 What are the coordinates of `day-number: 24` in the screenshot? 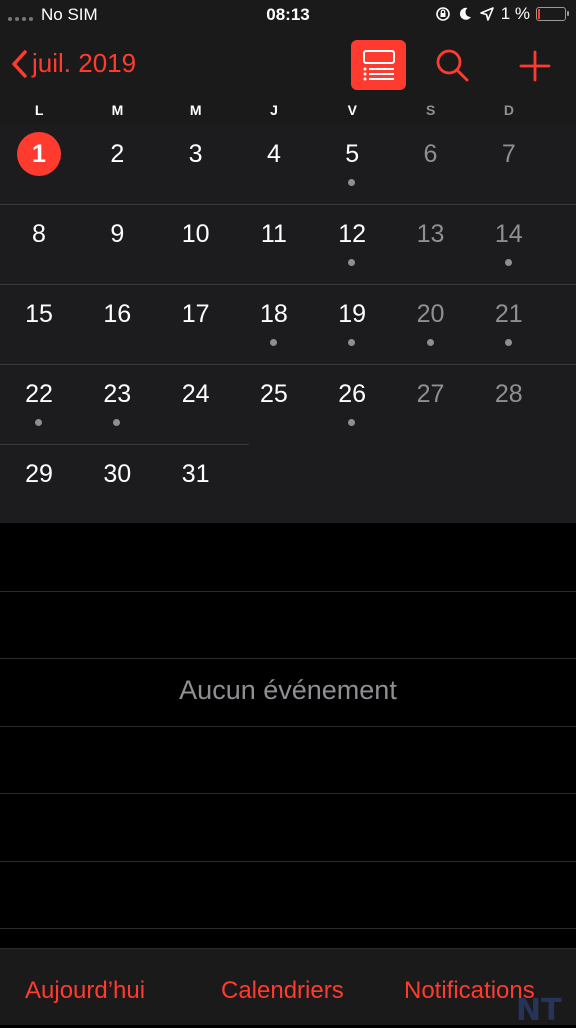 It's located at (195, 394).